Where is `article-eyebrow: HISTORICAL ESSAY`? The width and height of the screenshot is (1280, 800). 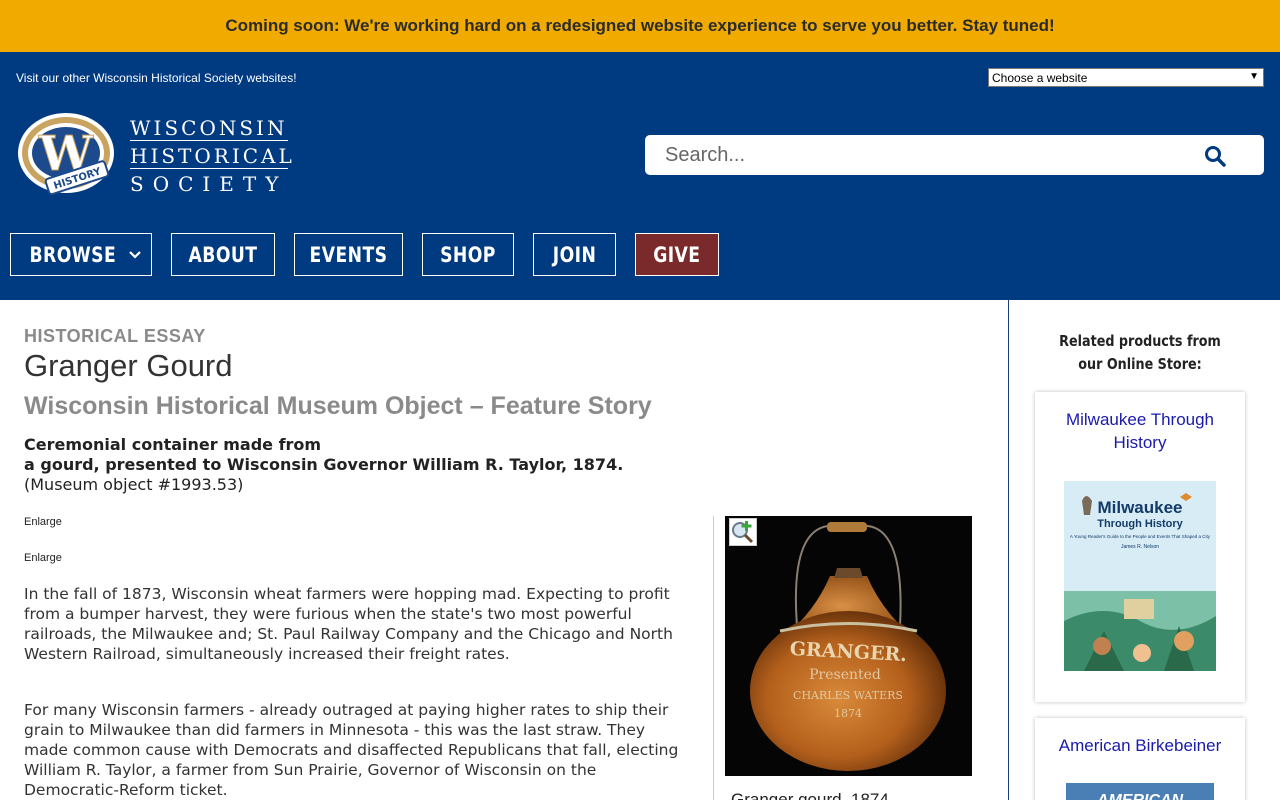 article-eyebrow: HISTORICAL ESSAY is located at coordinates (115, 336).